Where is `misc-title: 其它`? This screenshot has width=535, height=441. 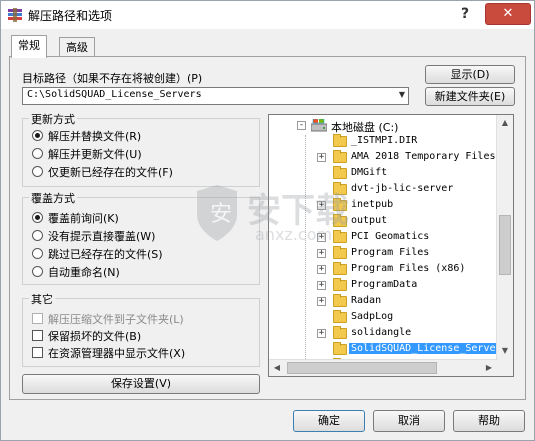
misc-title: 其它 is located at coordinates (42, 299).